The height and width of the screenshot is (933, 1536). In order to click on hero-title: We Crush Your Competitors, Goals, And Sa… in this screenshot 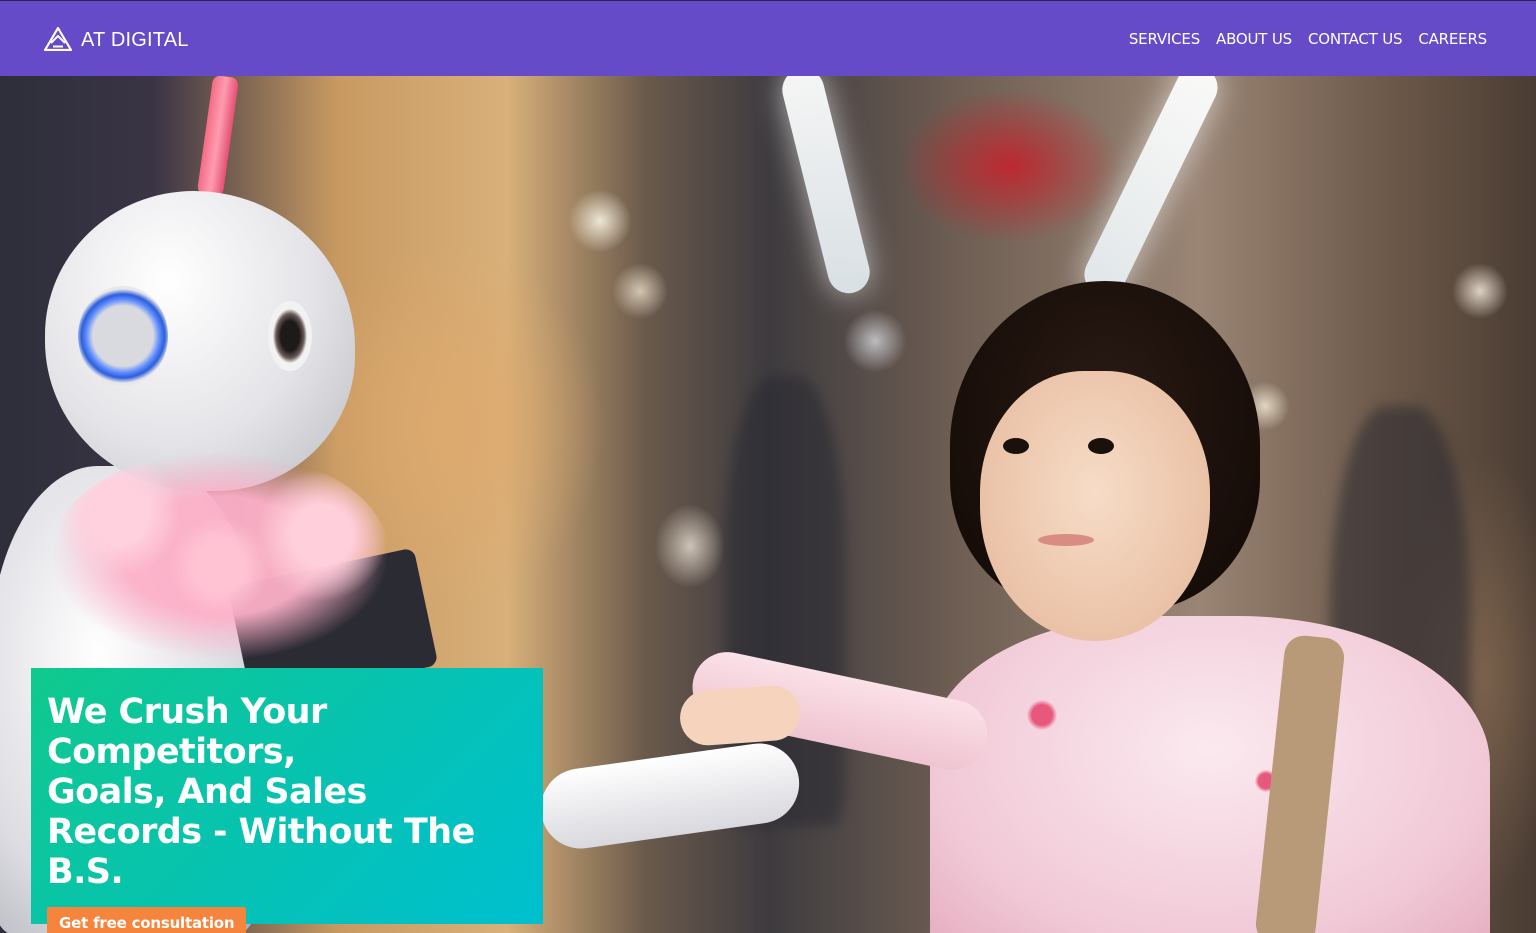, I will do `click(261, 792)`.